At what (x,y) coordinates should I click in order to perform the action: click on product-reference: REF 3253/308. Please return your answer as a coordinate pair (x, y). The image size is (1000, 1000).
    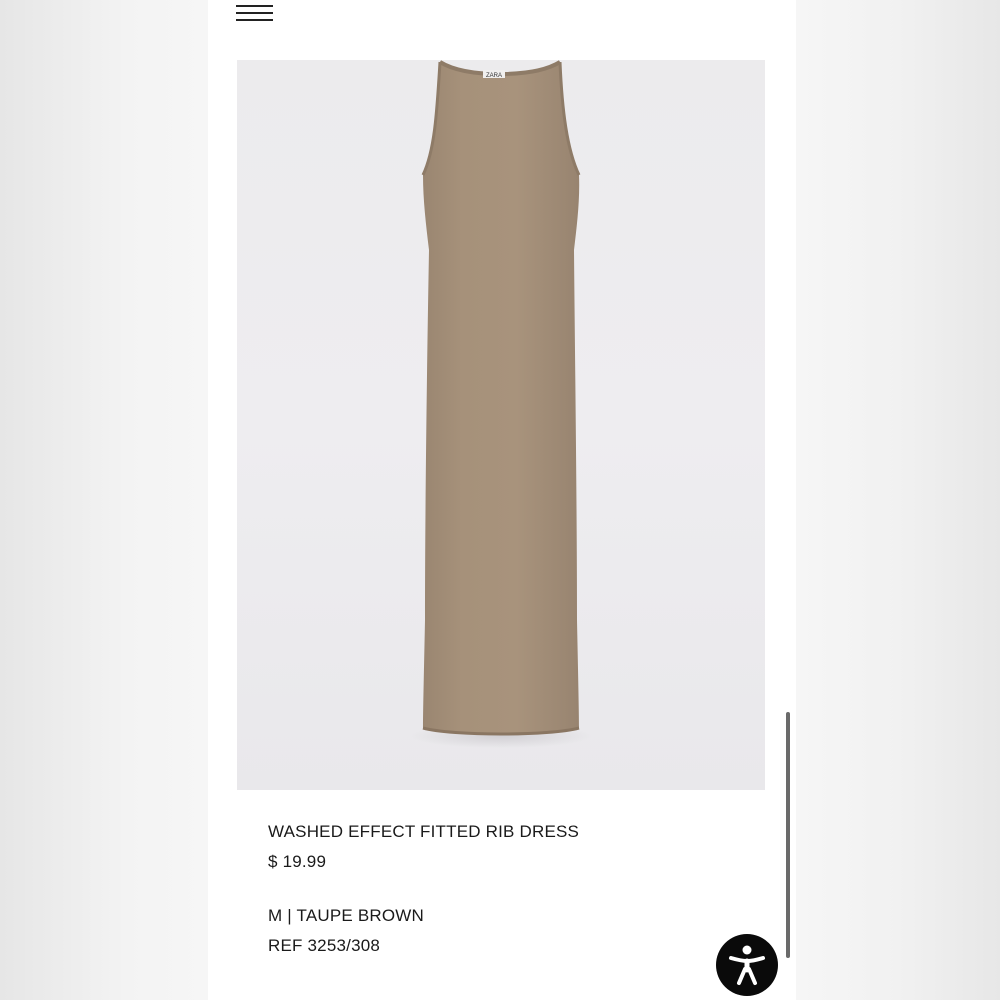
    Looking at the image, I should click on (324, 945).